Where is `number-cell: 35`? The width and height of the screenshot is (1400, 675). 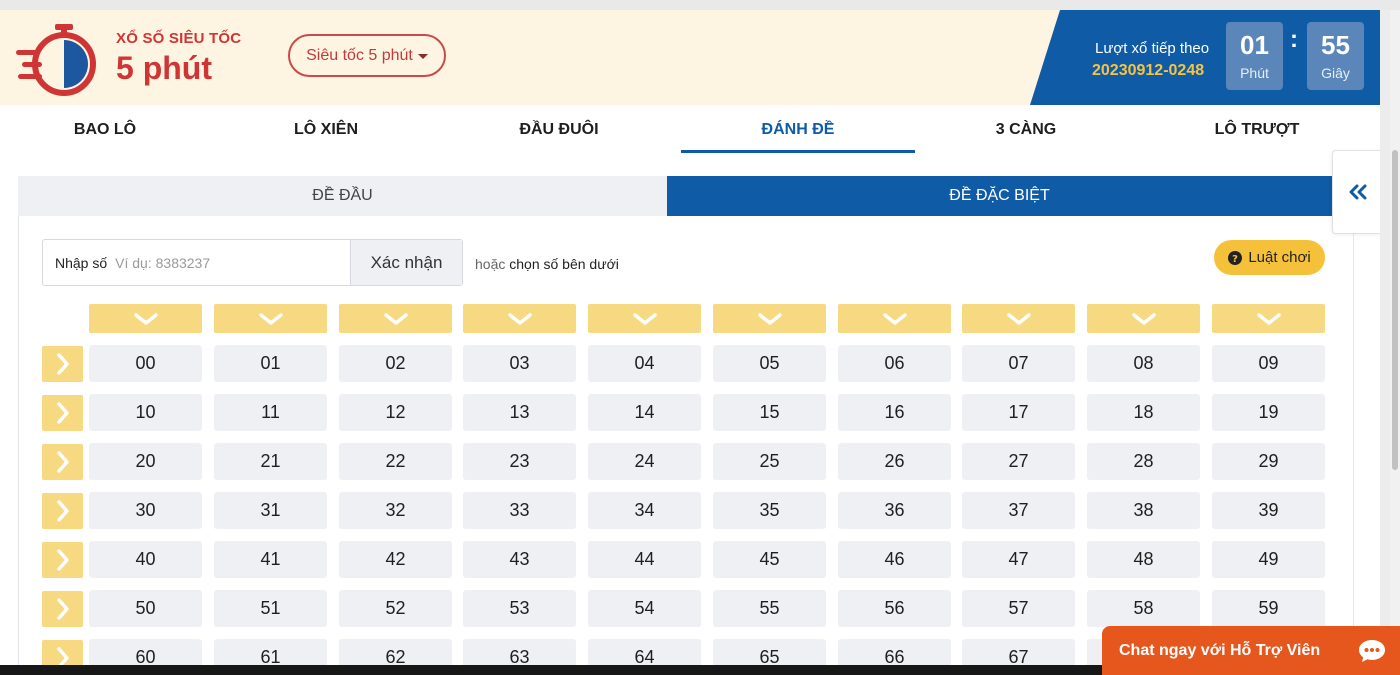
number-cell: 35 is located at coordinates (769, 510).